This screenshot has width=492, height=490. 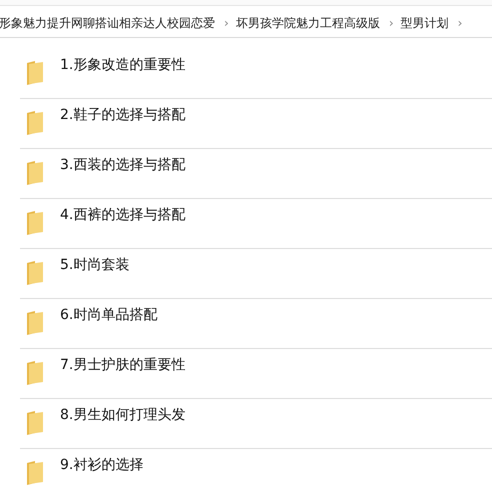 What do you see at coordinates (307, 23) in the screenshot?
I see `breadcrumb-item: 坏男孩学院魅力工程高级版` at bounding box center [307, 23].